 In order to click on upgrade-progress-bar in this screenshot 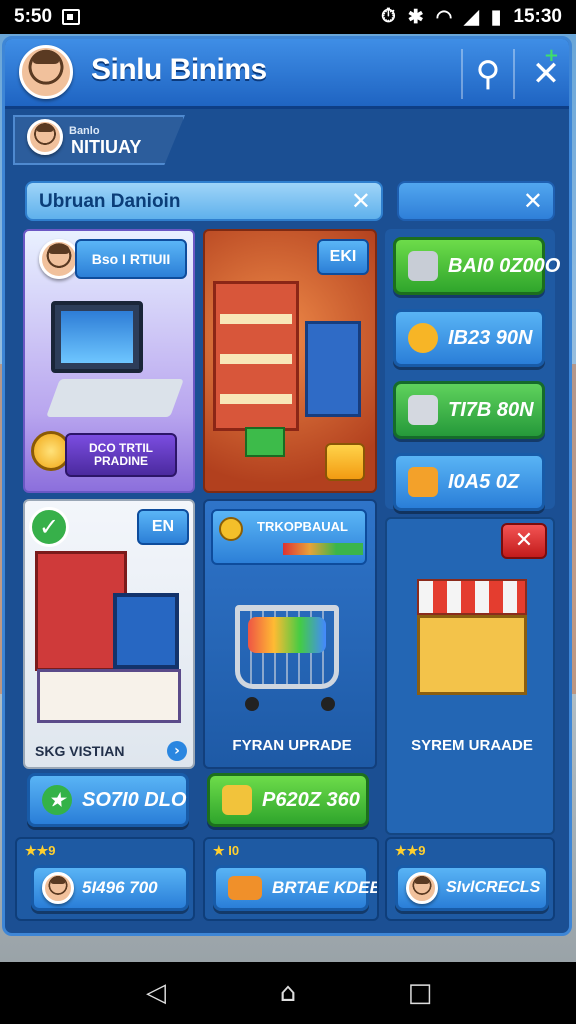, I will do `click(323, 549)`.